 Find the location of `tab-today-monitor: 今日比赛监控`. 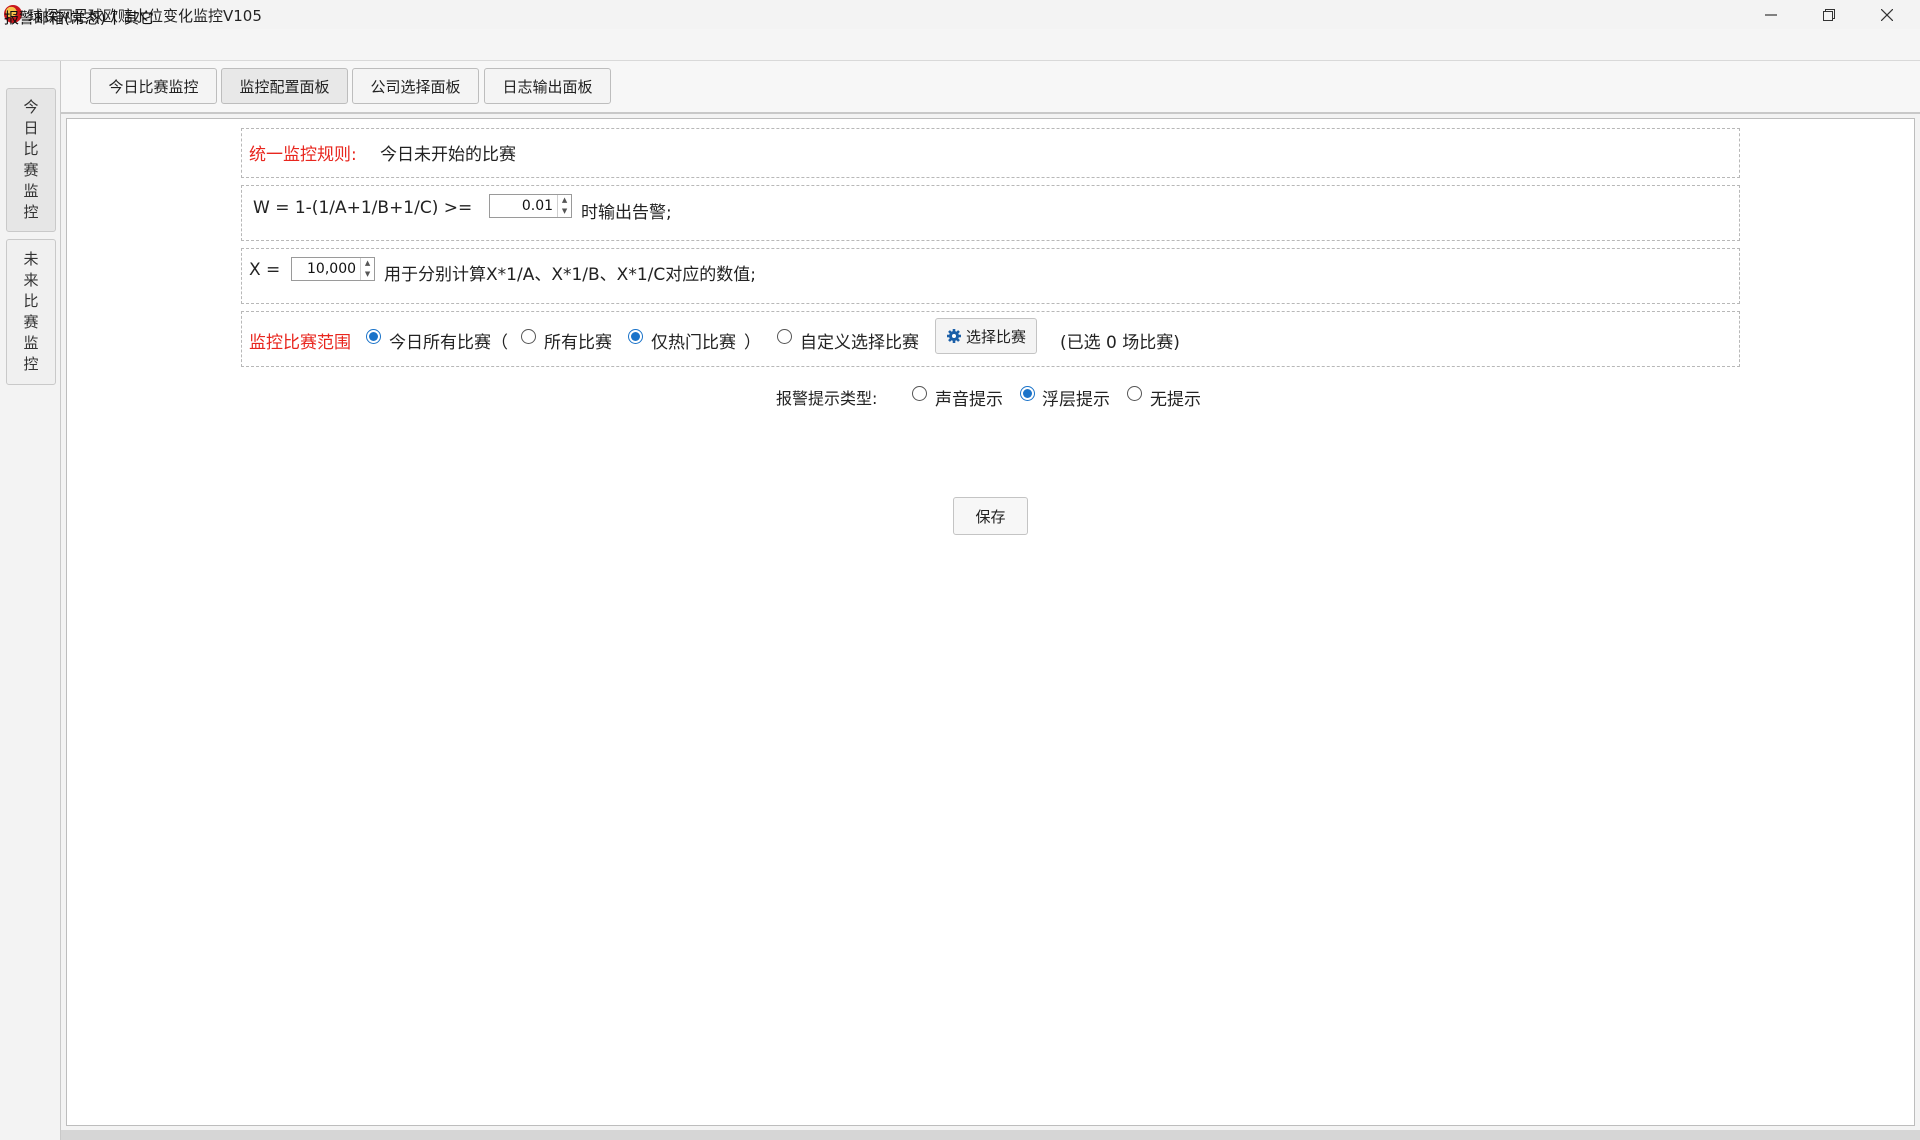

tab-today-monitor: 今日比赛监控 is located at coordinates (153, 86).